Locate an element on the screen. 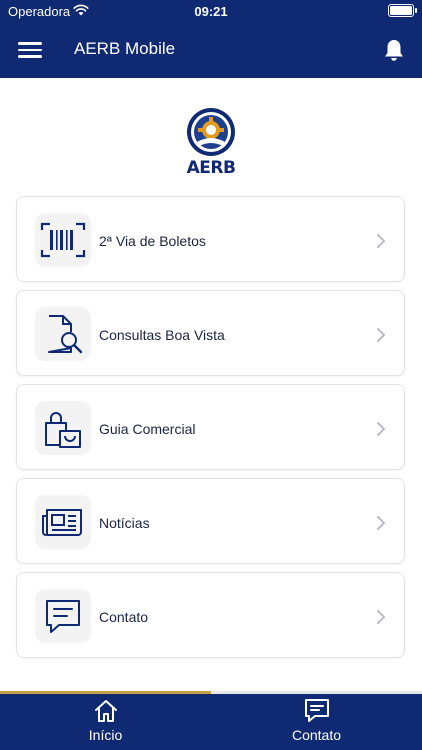 This screenshot has width=422, height=750. battery-icon is located at coordinates (402, 10).